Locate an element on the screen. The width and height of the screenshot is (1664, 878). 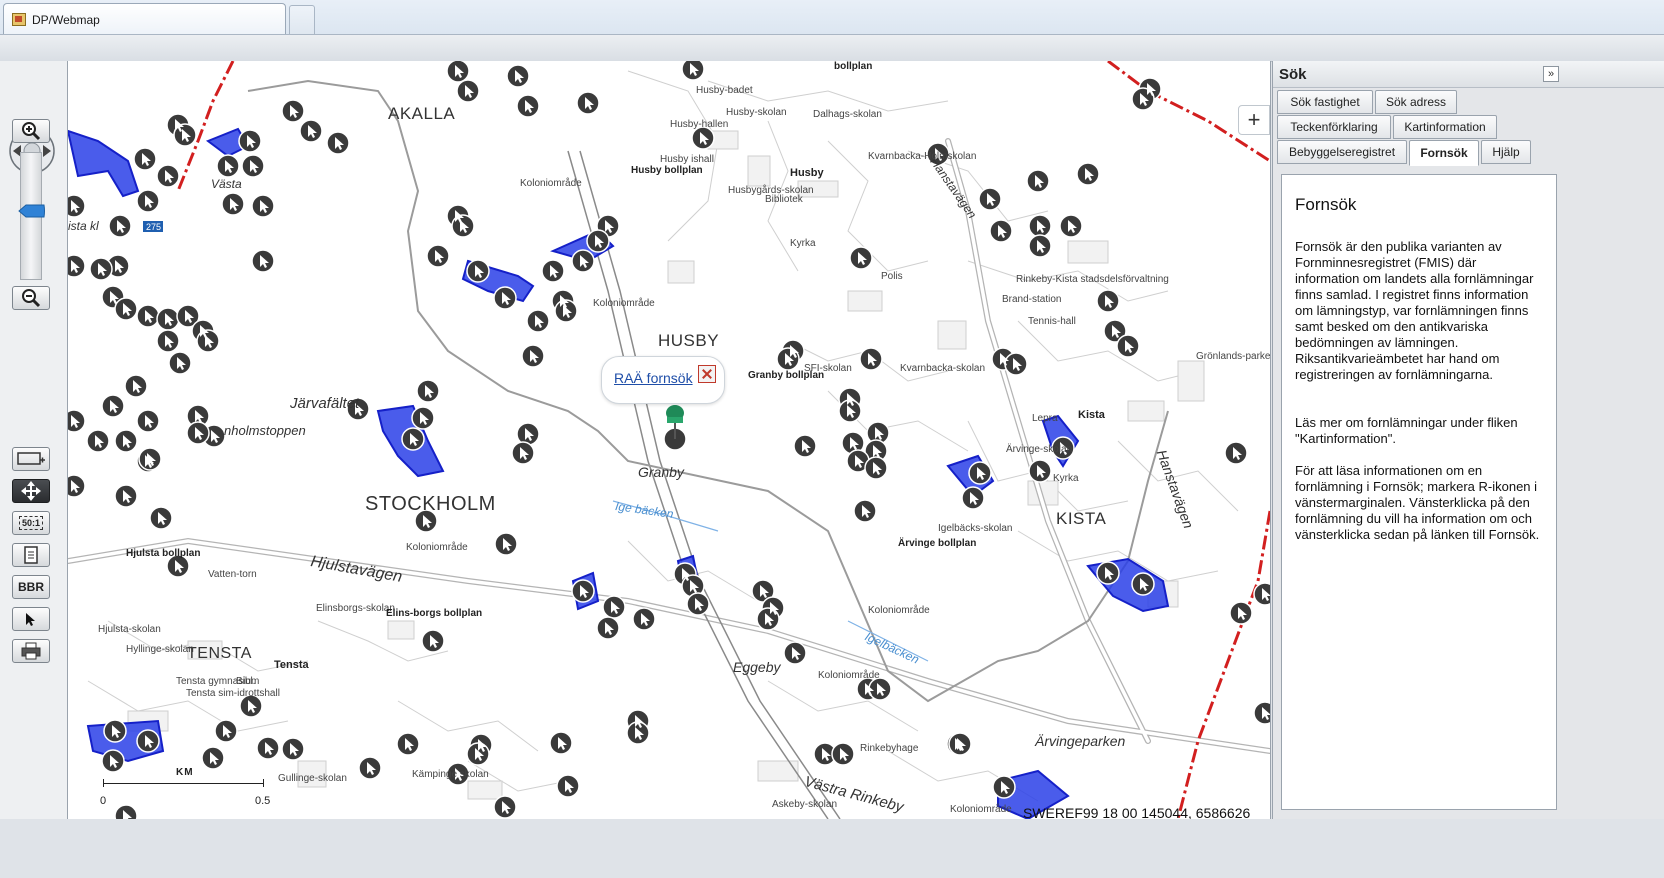
map-label-husby-center: Husby is located at coordinates (807, 173).